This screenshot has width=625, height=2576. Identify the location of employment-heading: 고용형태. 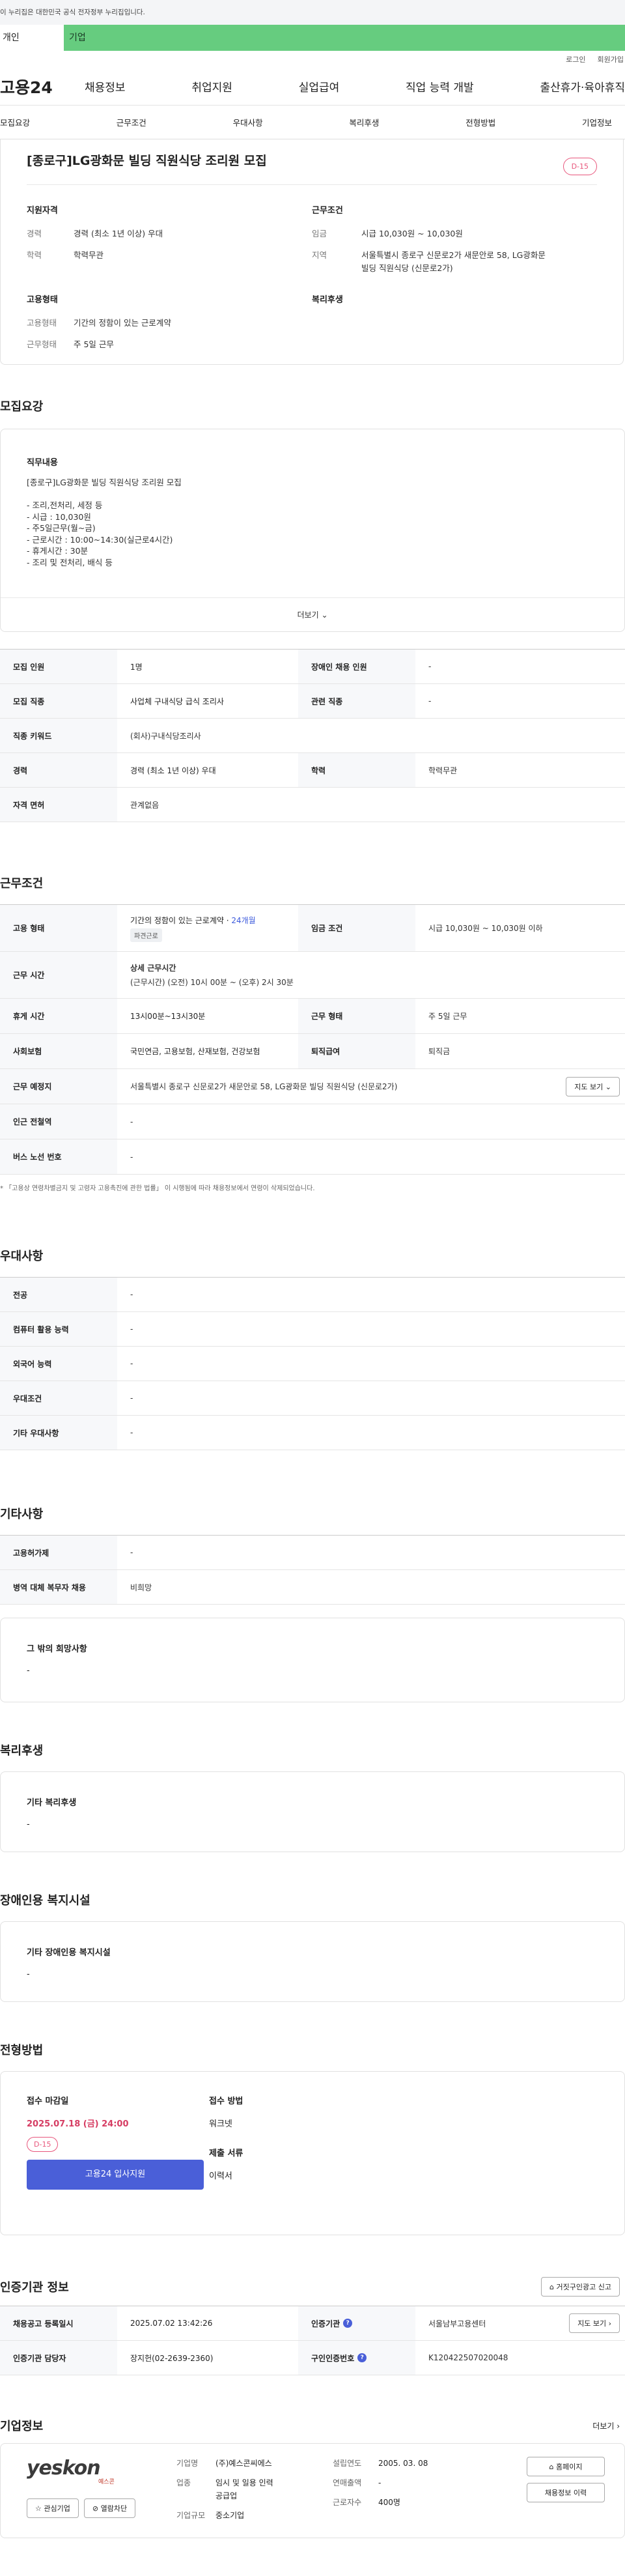
(42, 300).